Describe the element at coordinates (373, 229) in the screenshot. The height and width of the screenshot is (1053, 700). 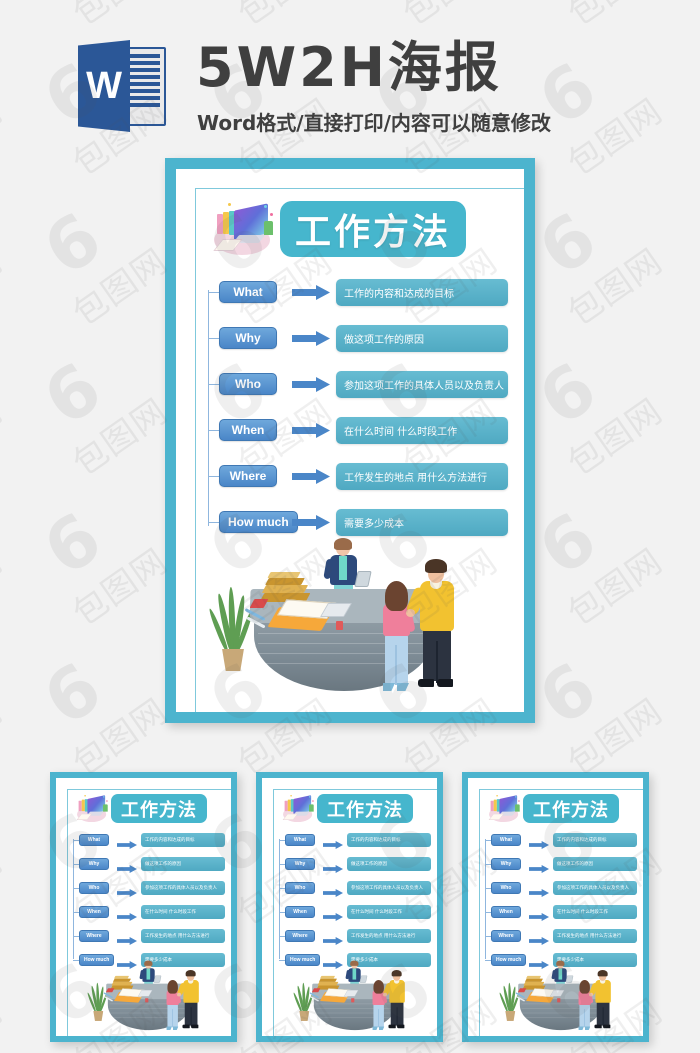
I see `poster-title-badge: 工作方法` at that location.